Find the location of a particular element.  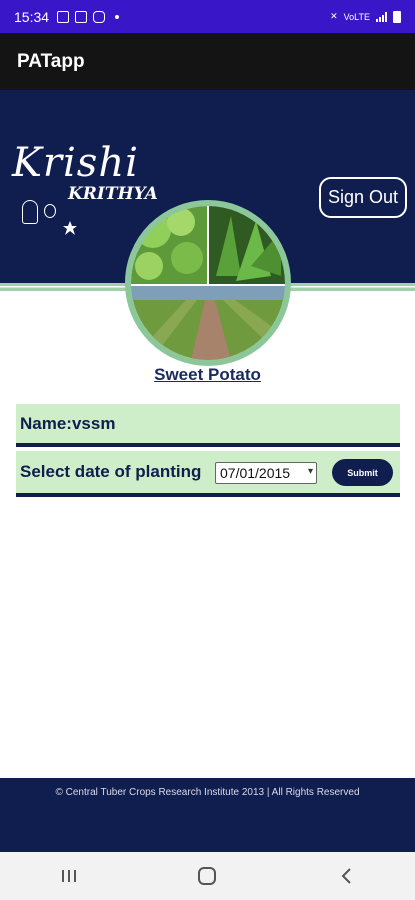

planting-date-select: 07/01/2015 ▾ is located at coordinates (266, 473).